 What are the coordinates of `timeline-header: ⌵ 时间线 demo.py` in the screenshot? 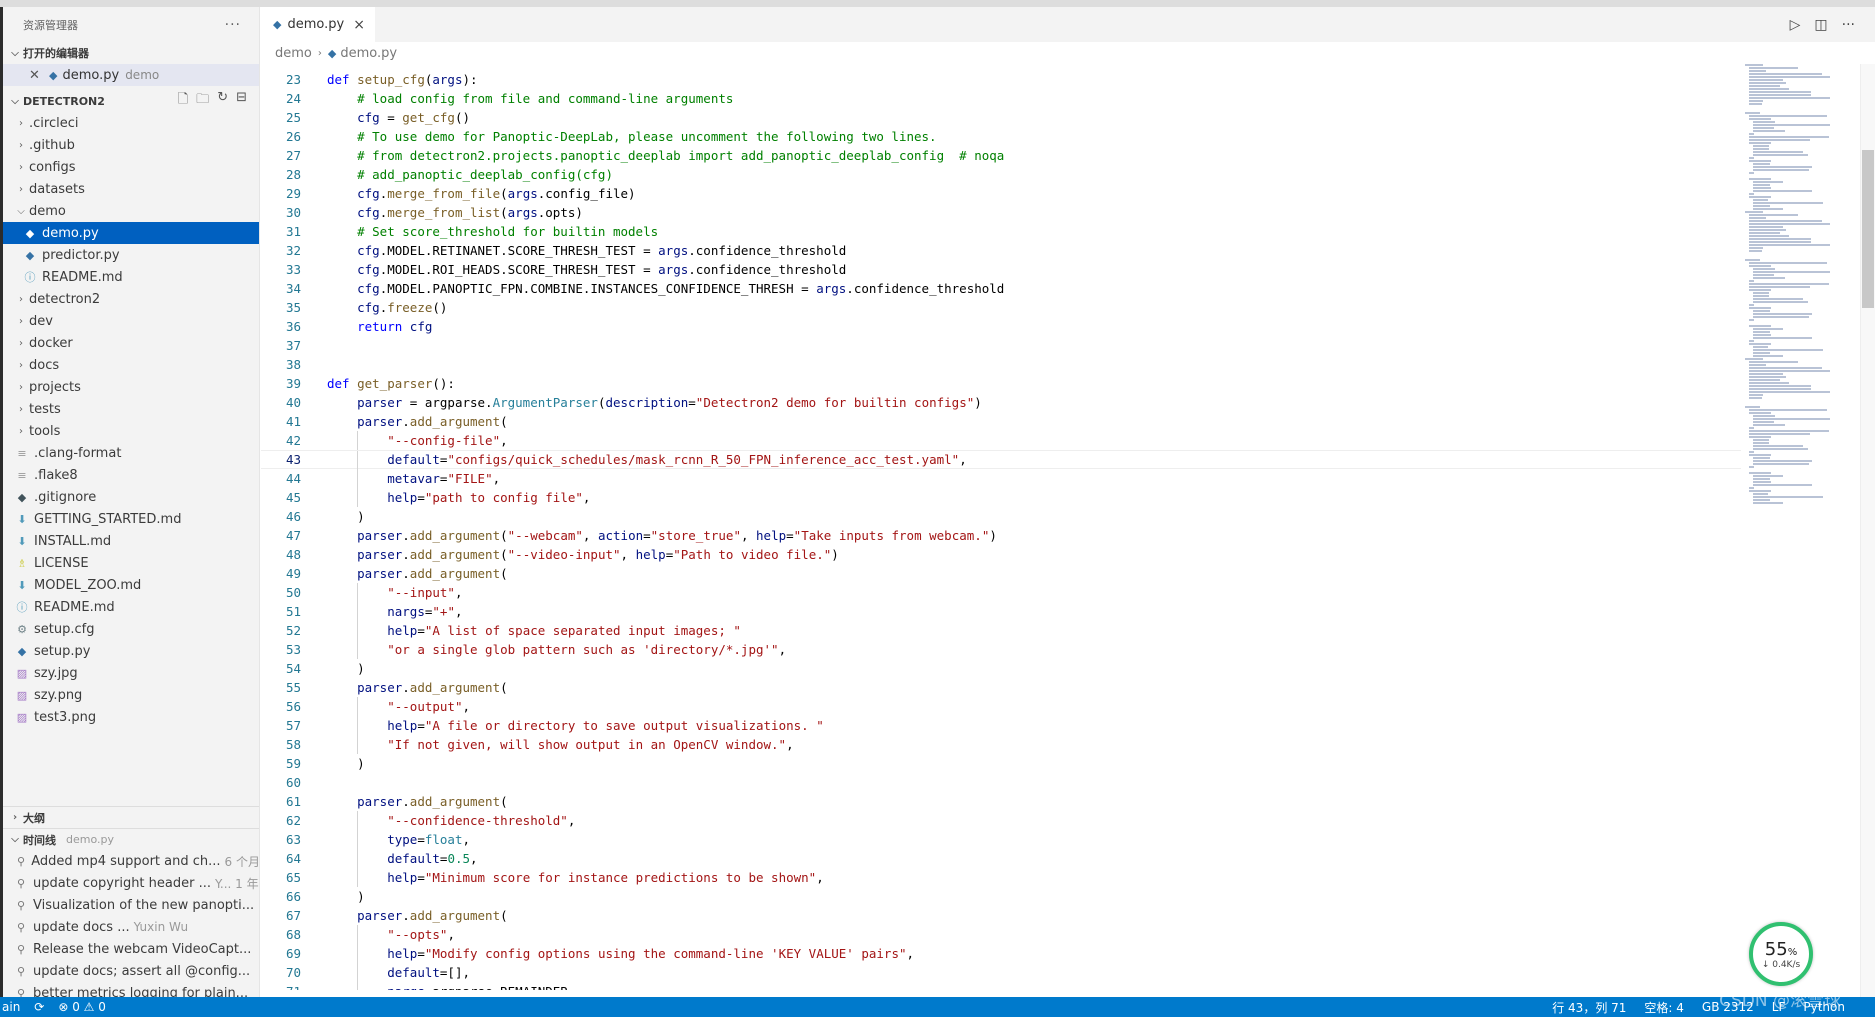 It's located at (131, 839).